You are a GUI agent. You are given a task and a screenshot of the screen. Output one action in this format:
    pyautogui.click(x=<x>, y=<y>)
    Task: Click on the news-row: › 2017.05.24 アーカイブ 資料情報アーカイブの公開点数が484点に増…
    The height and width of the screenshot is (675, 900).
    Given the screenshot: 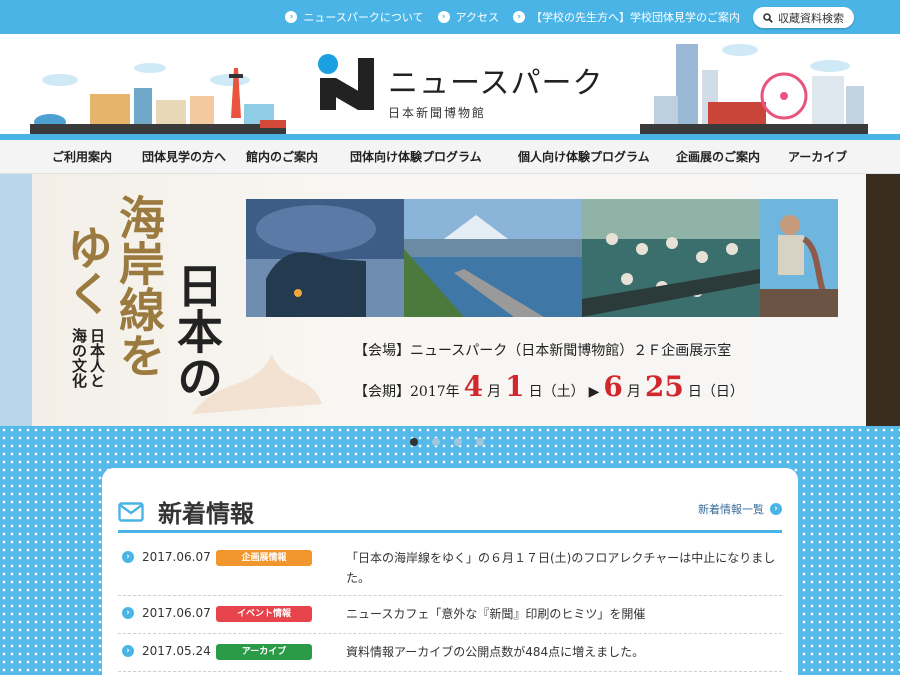 What is the action you would take?
    pyautogui.click(x=450, y=658)
    